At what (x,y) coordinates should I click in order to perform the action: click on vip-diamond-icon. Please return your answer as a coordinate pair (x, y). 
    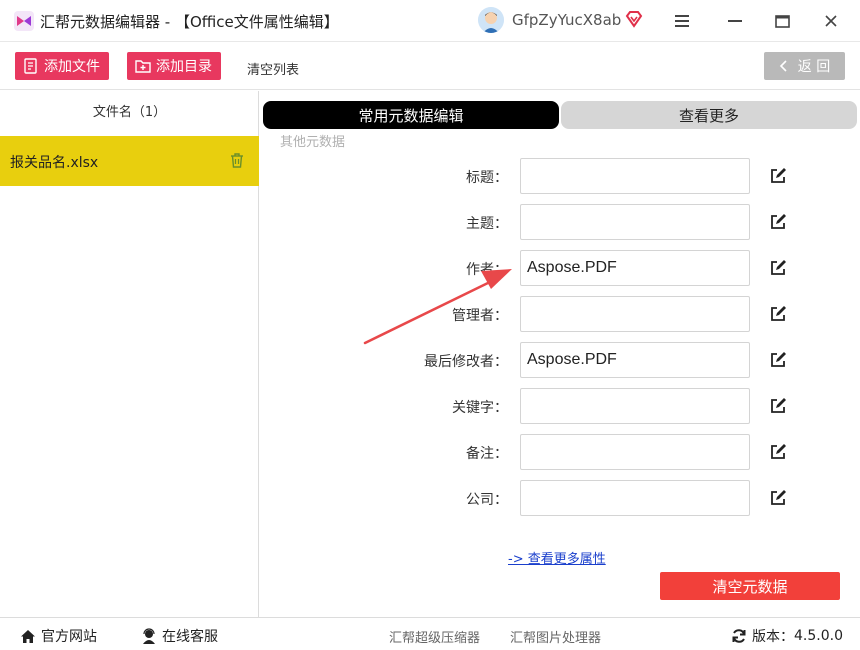
    Looking at the image, I should click on (634, 19).